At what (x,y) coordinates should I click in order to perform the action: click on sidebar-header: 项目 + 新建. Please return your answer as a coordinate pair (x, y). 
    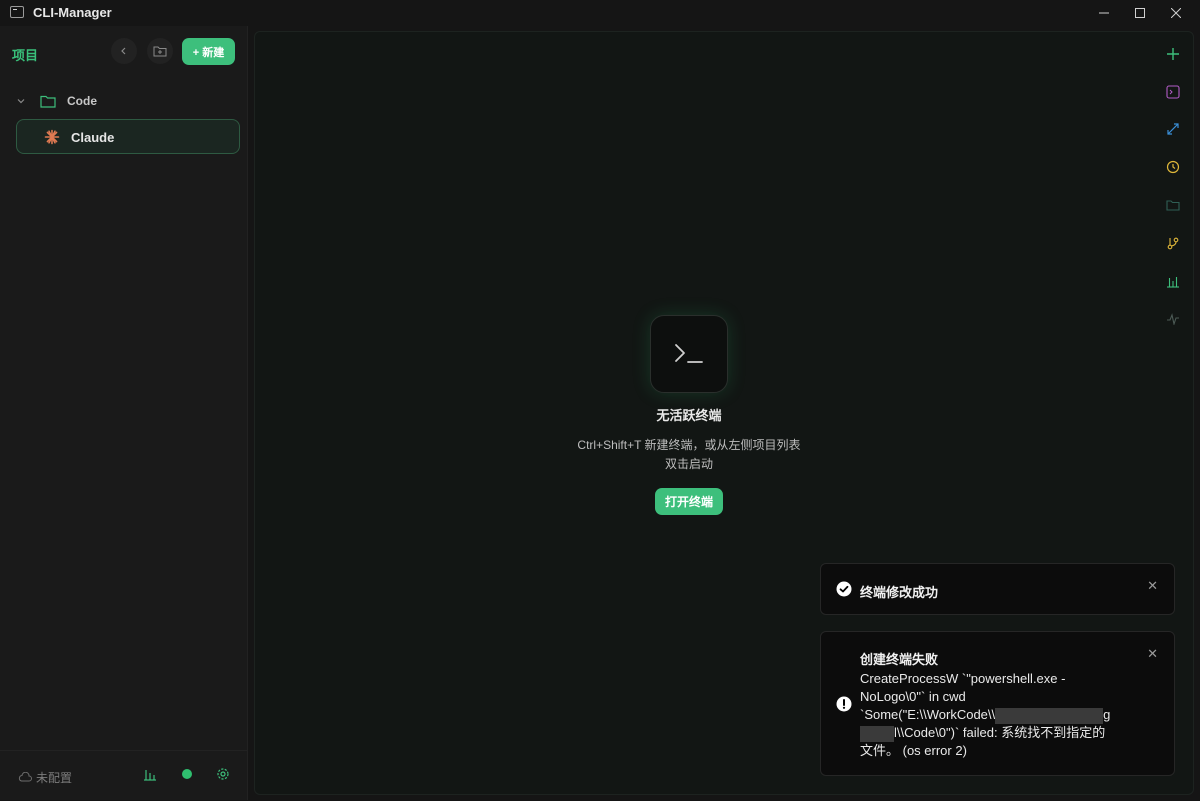
    Looking at the image, I should click on (123, 52).